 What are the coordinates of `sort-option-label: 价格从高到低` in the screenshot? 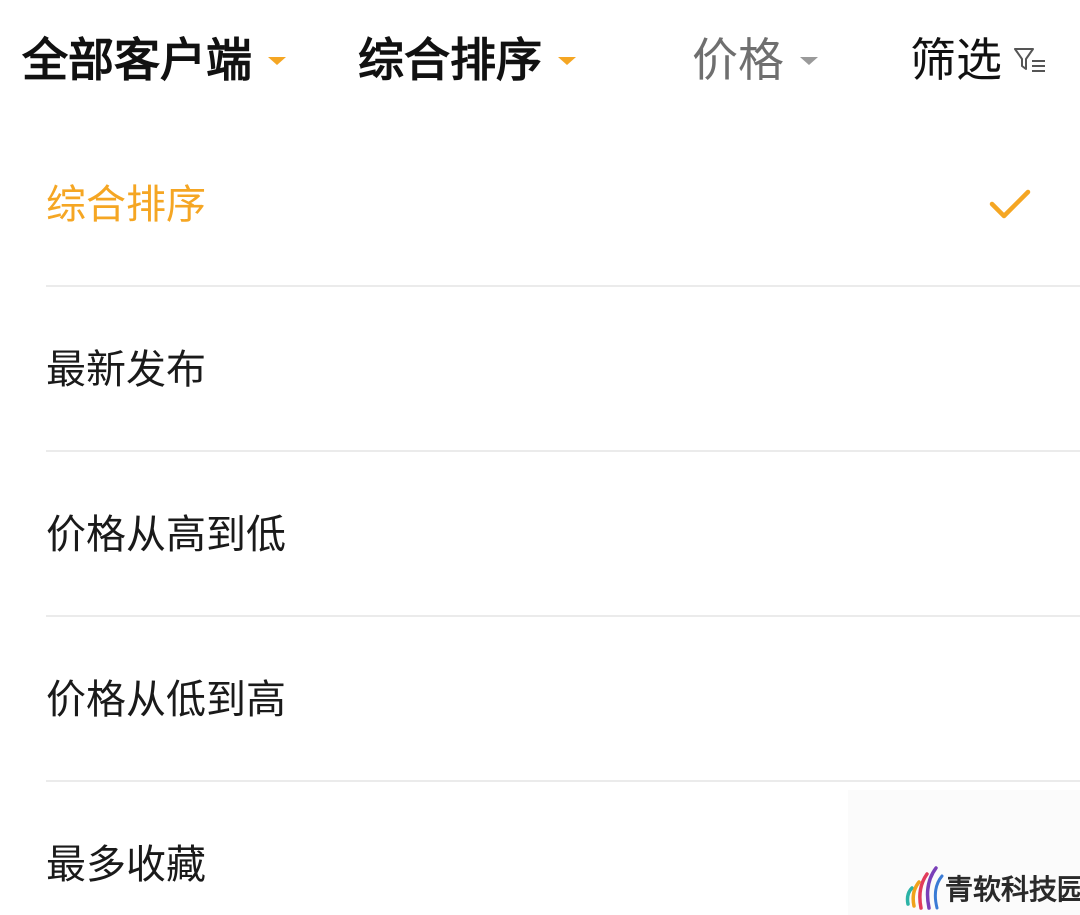 It's located at (166, 535).